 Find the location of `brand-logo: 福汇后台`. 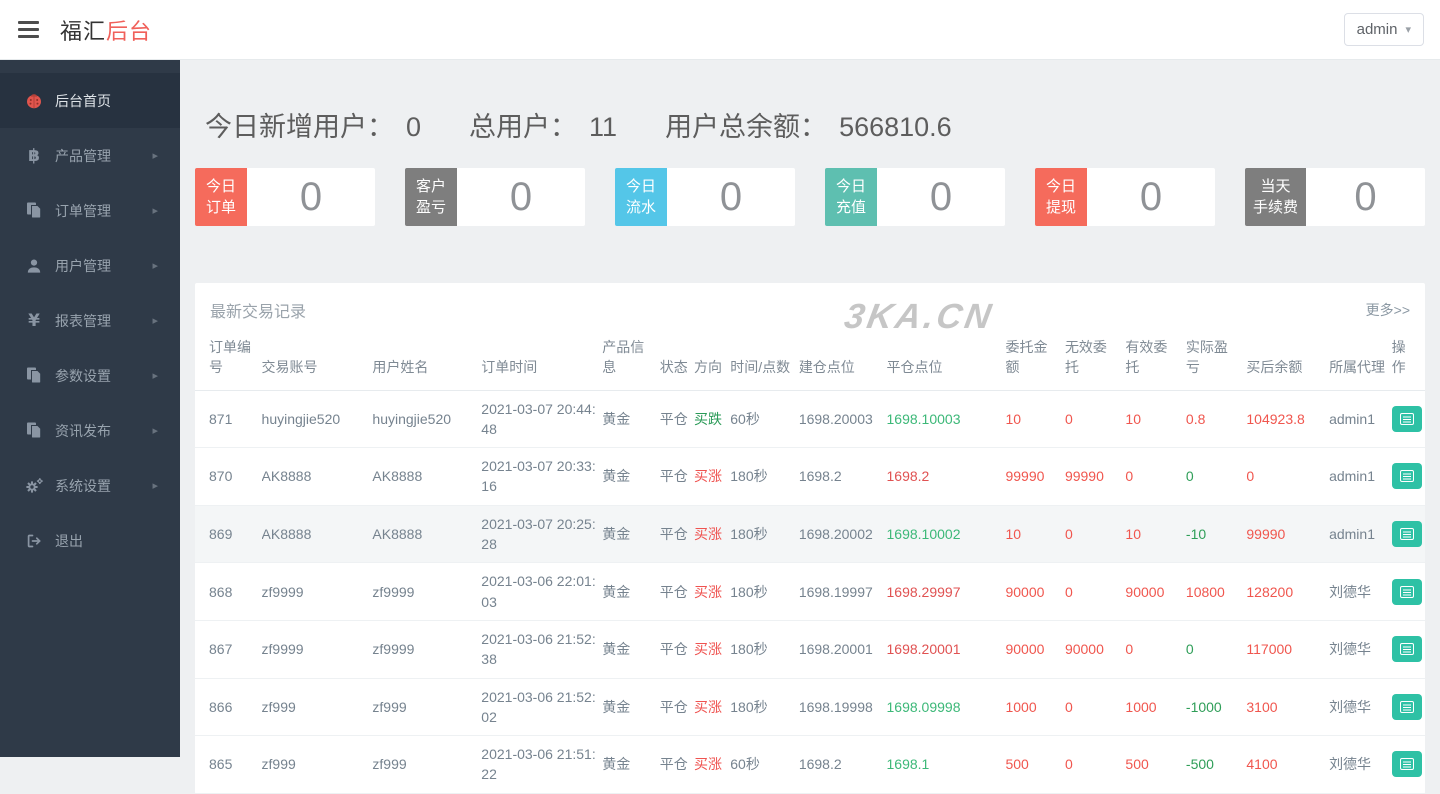

brand-logo: 福汇后台 is located at coordinates (106, 30).